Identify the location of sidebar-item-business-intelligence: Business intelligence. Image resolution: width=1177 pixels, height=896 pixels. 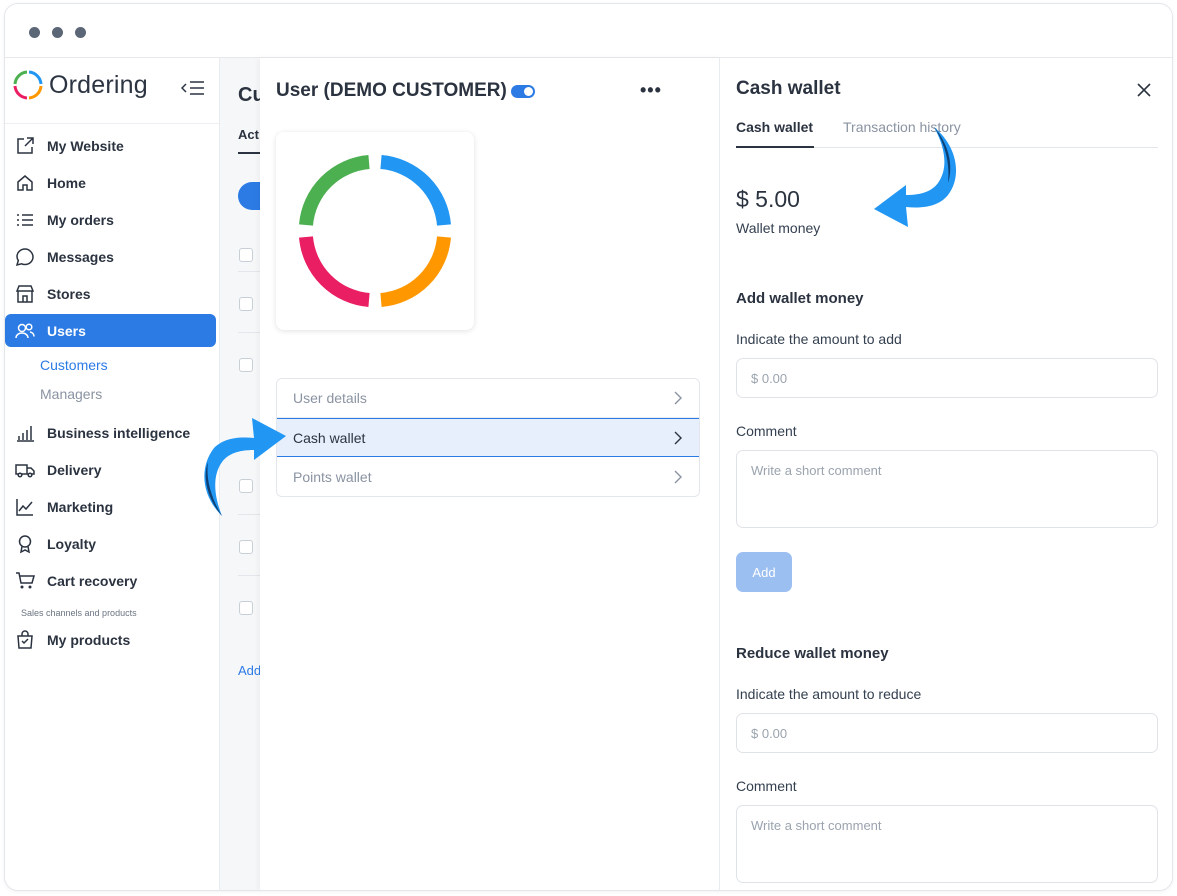
(111, 432).